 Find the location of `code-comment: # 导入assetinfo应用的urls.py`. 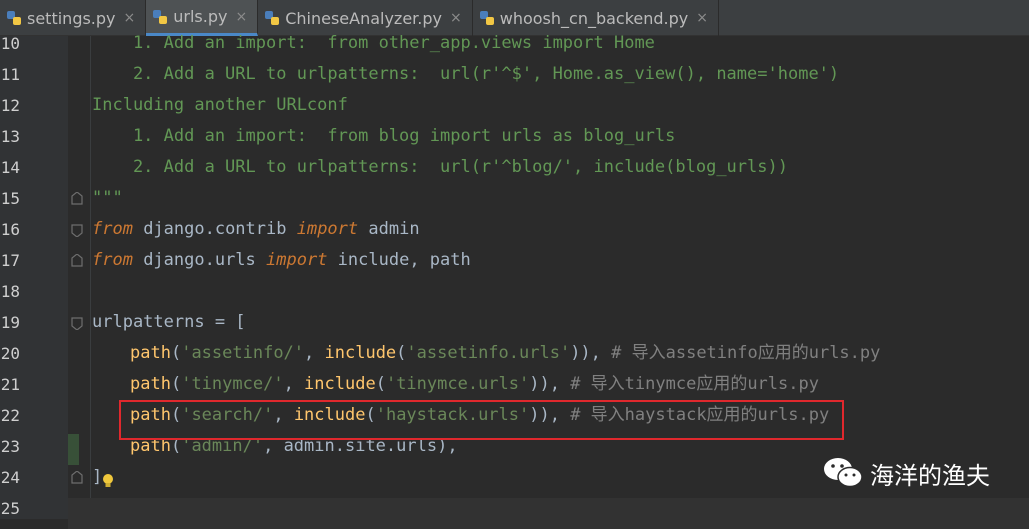

code-comment: # 导入assetinfo应用的urls.py is located at coordinates (740, 353).